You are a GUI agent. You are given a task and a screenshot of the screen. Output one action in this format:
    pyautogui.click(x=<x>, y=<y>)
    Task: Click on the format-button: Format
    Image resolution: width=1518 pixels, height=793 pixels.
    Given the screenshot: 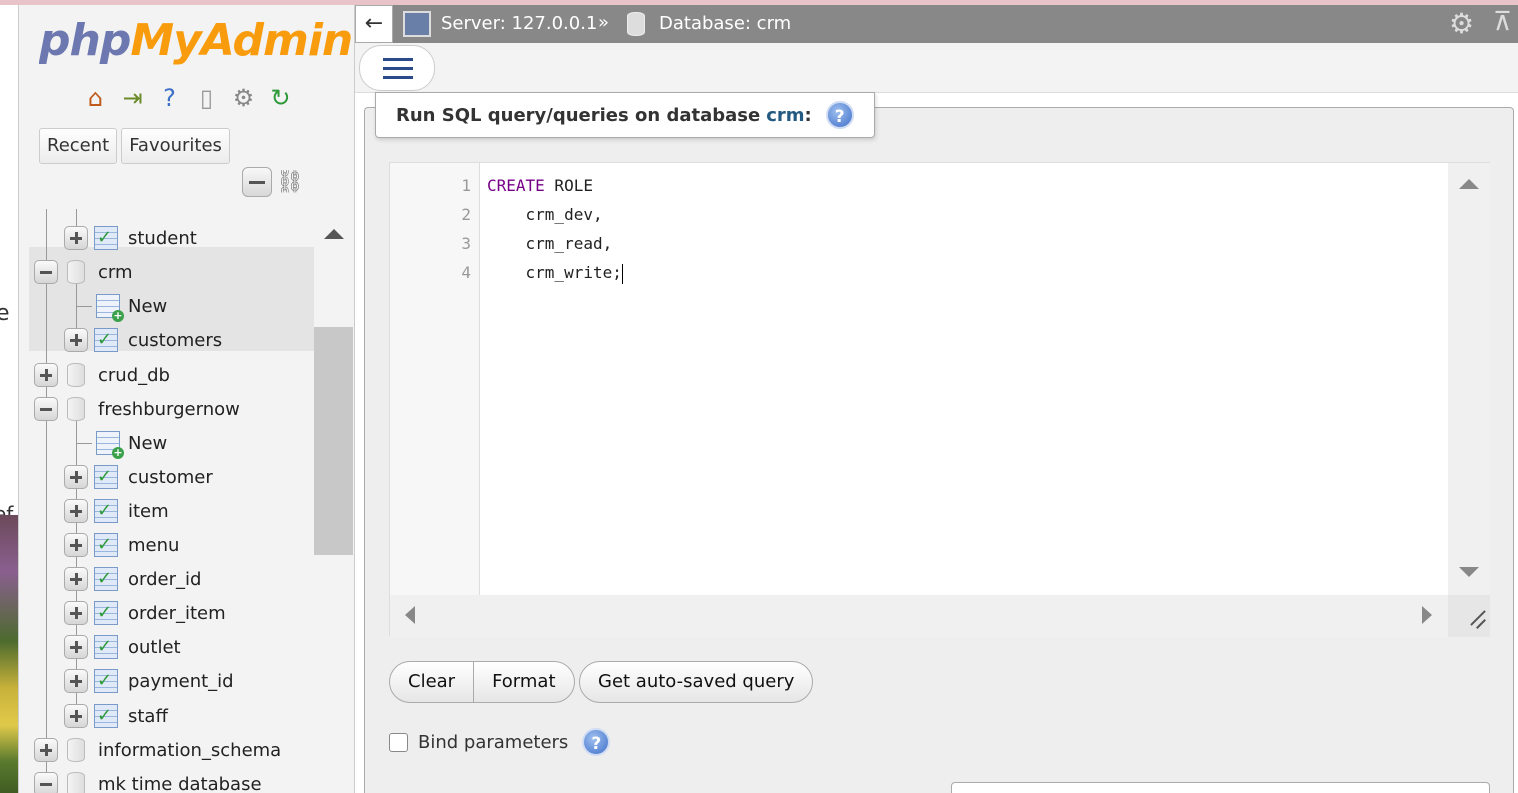 What is the action you would take?
    pyautogui.click(x=523, y=682)
    